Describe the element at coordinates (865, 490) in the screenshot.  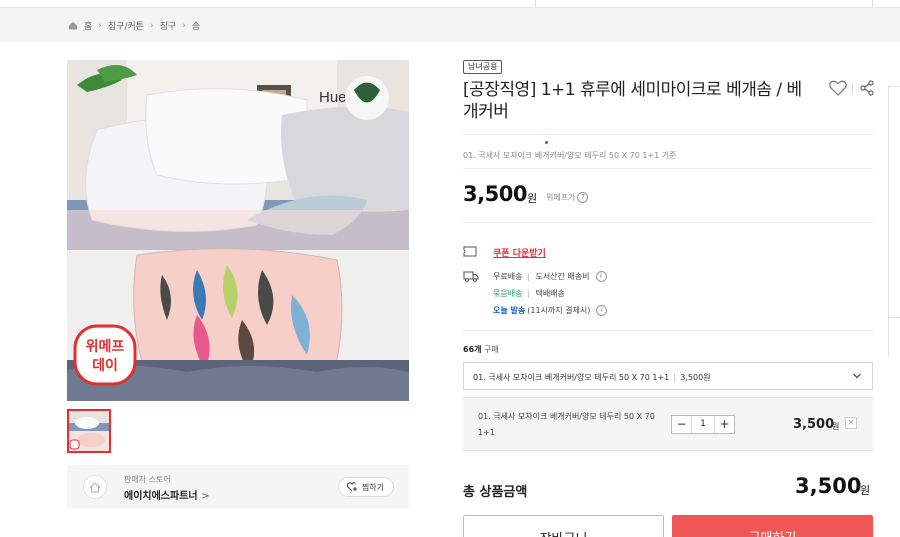
I see `total-price-unit: 원` at that location.